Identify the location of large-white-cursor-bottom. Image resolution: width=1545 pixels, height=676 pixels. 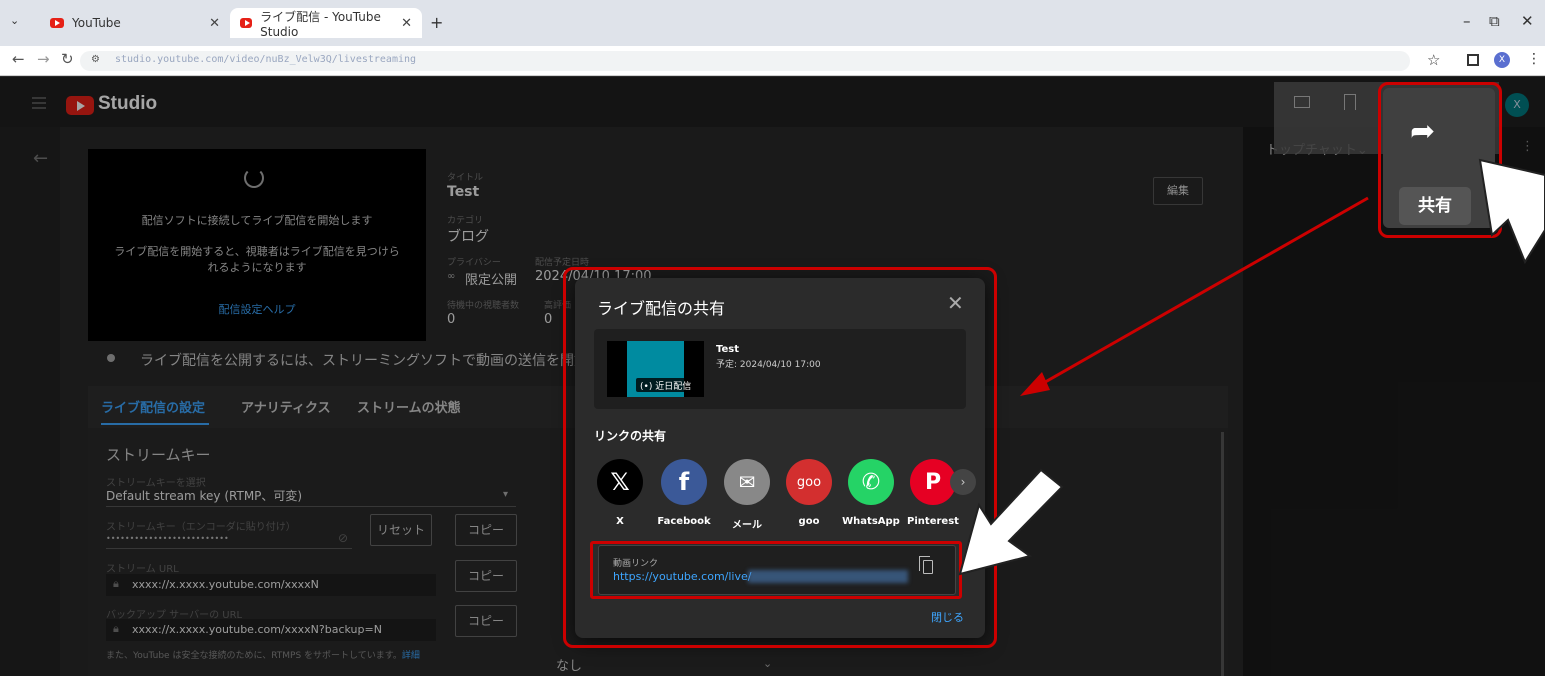
(1011, 522).